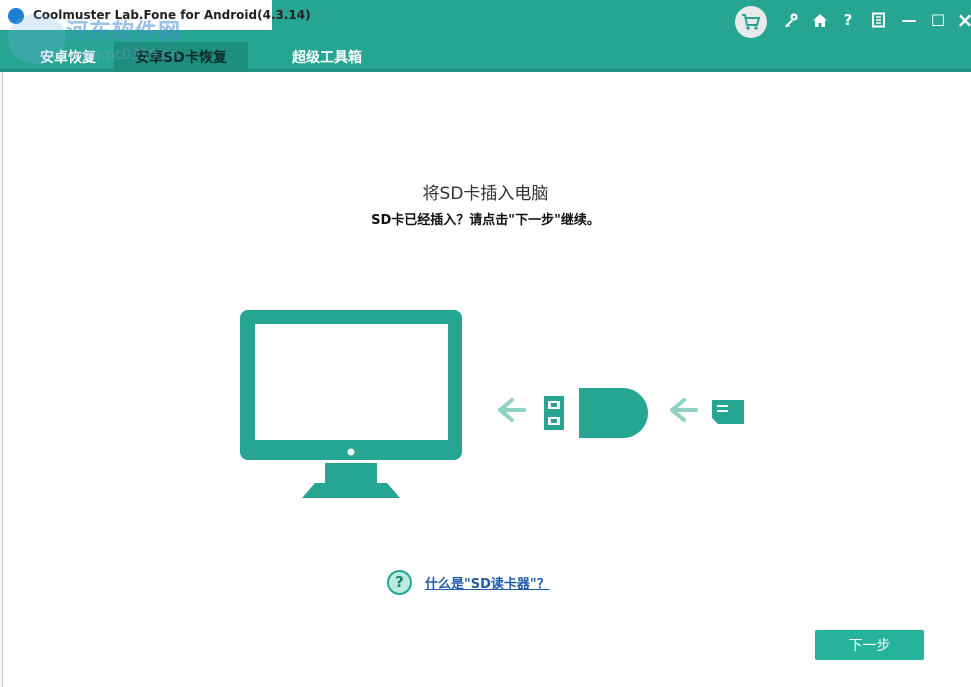  Describe the element at coordinates (181, 57) in the screenshot. I see `tab-sd-card-recovery: 安卓SD卡恢复` at that location.